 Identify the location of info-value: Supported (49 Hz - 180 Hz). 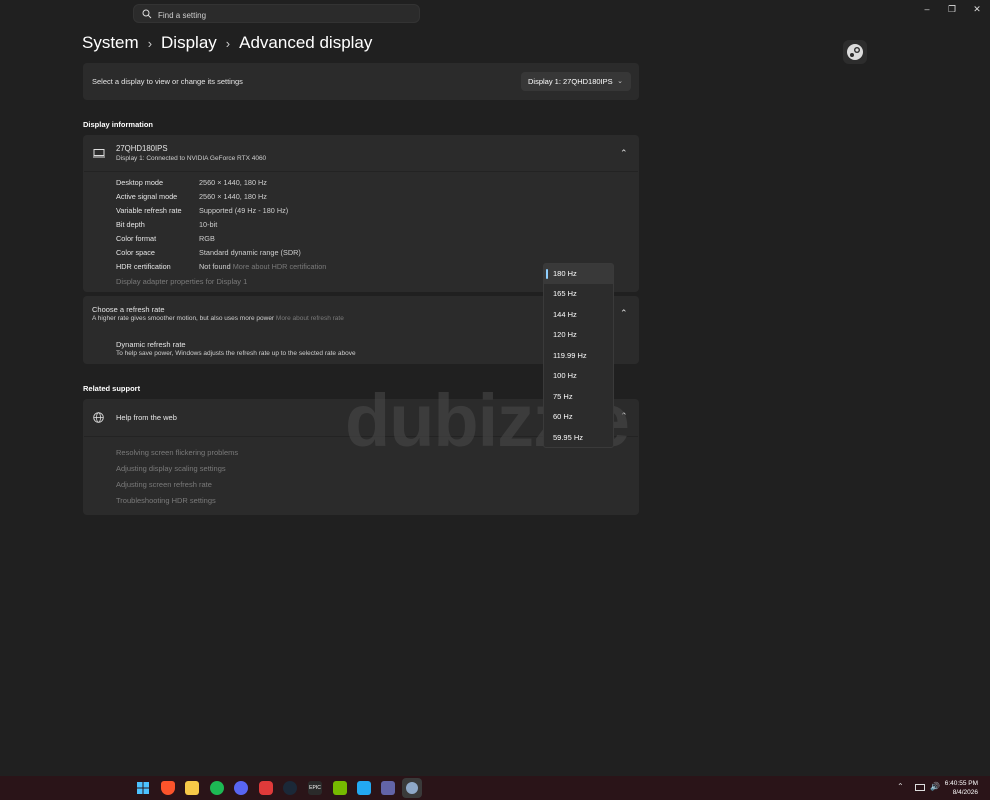
(244, 210).